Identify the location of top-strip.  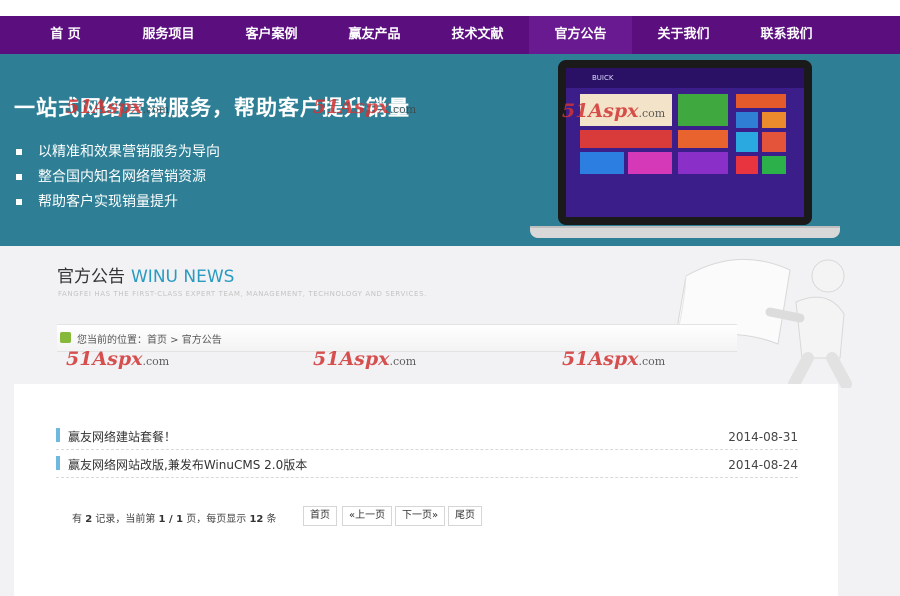
(450, 8).